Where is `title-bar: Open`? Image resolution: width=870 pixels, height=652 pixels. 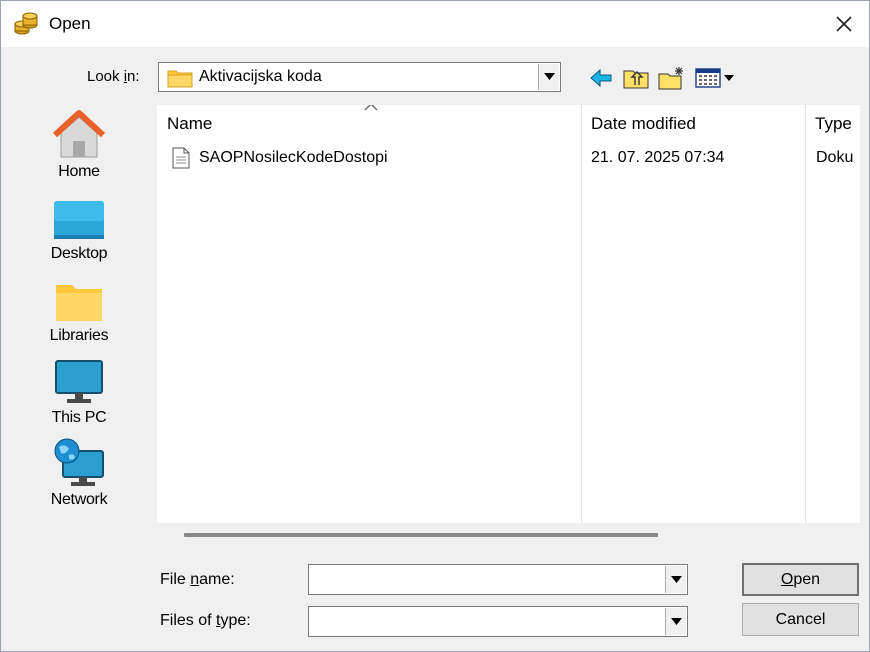
title-bar: Open is located at coordinates (435, 24).